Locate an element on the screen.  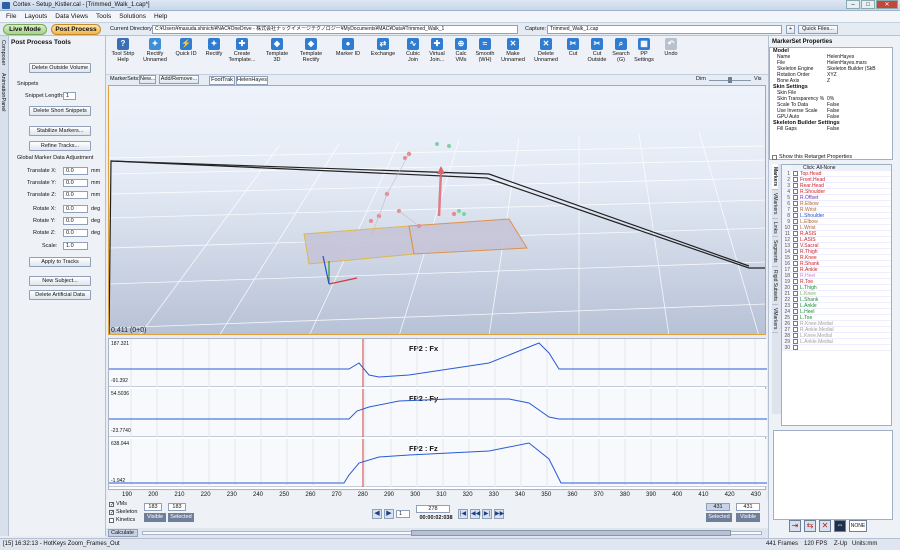
checkbox-row-vms: ✓ VMs is located at coordinates (118, 504).